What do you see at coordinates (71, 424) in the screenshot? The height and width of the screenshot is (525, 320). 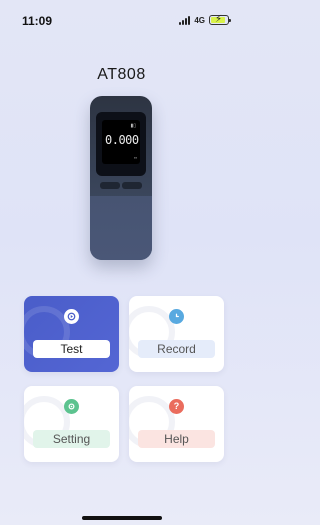 I see `setting-button: Setting` at bounding box center [71, 424].